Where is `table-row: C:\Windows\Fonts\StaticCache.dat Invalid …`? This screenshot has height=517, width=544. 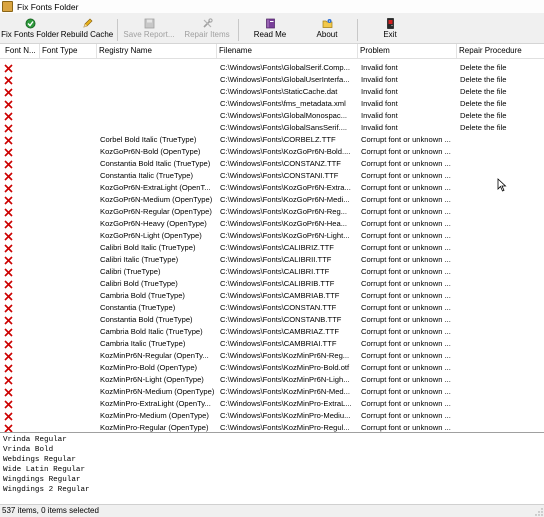
table-row: C:\Windows\Fonts\StaticCache.dat Invalid … is located at coordinates (272, 92).